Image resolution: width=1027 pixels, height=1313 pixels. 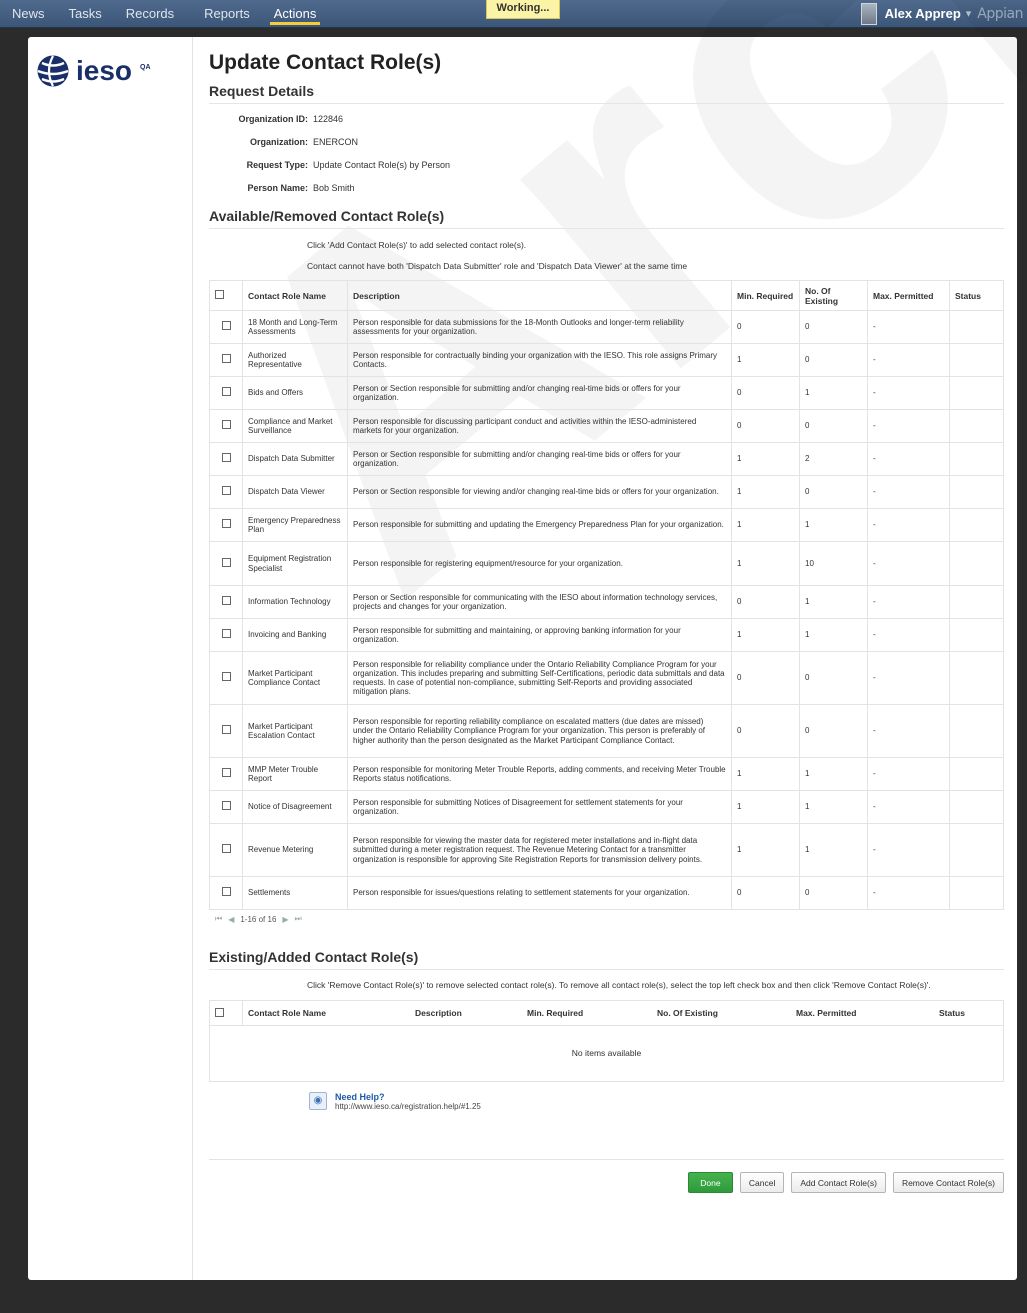 What do you see at coordinates (28, 13) in the screenshot?
I see `nav-news: News` at bounding box center [28, 13].